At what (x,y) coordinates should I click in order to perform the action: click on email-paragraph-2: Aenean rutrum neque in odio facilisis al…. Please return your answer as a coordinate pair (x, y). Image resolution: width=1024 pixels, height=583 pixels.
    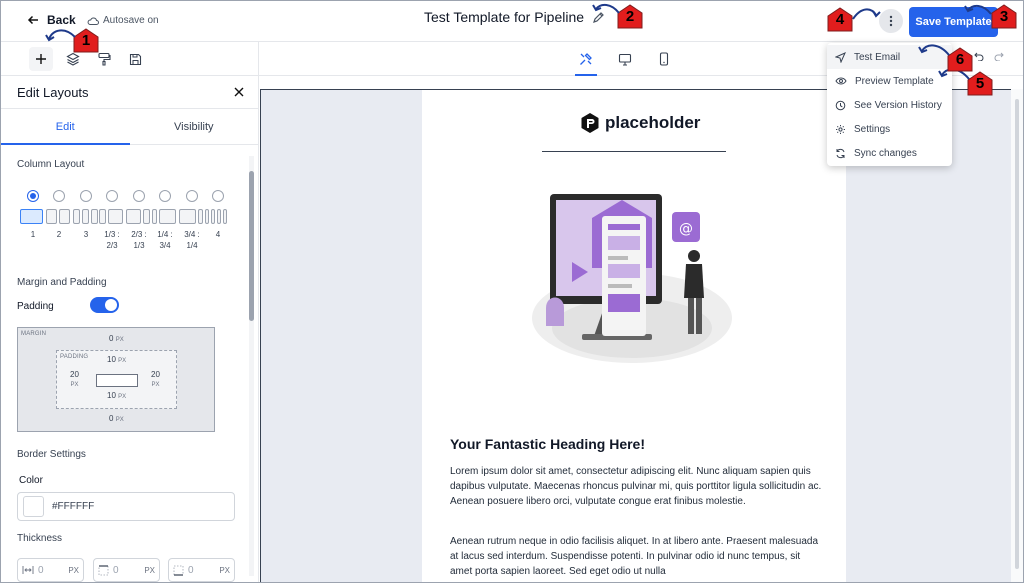
    Looking at the image, I should click on (636, 557).